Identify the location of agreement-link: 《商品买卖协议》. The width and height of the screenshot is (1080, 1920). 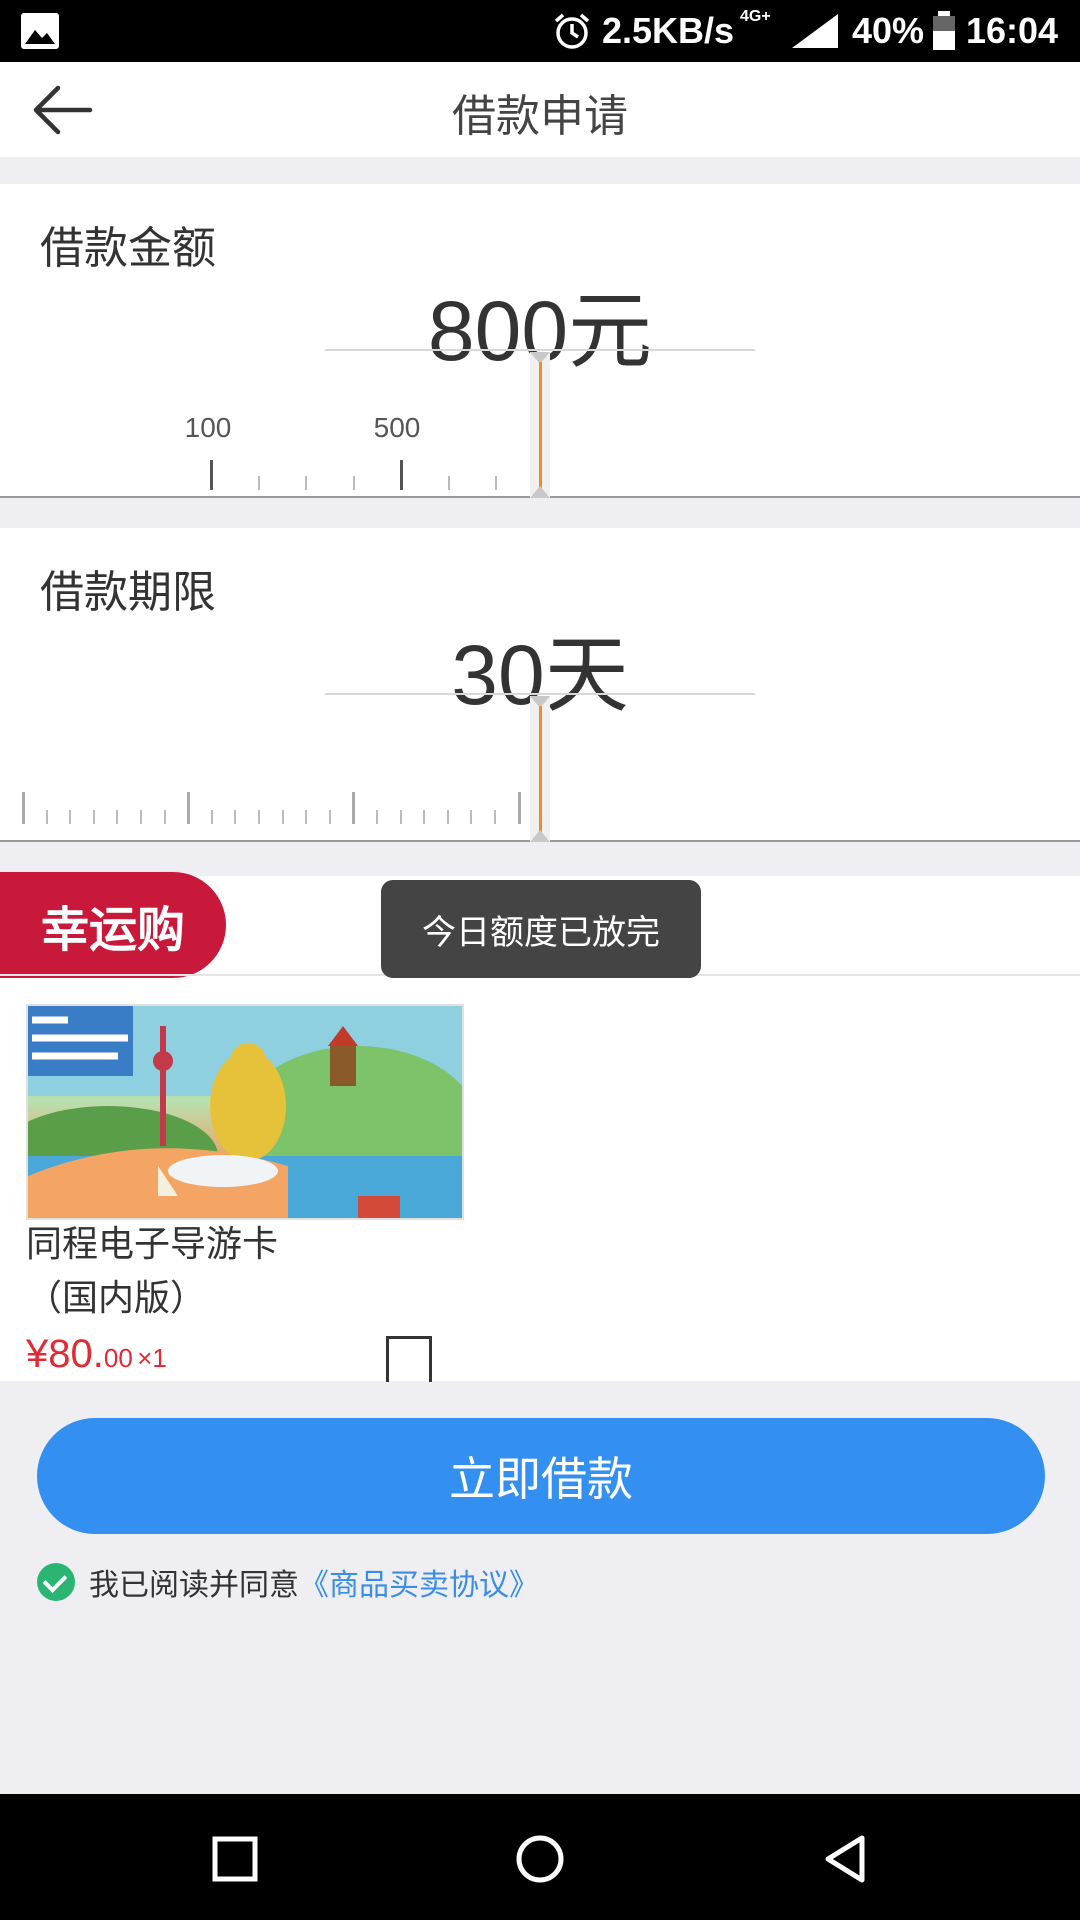
(419, 1582).